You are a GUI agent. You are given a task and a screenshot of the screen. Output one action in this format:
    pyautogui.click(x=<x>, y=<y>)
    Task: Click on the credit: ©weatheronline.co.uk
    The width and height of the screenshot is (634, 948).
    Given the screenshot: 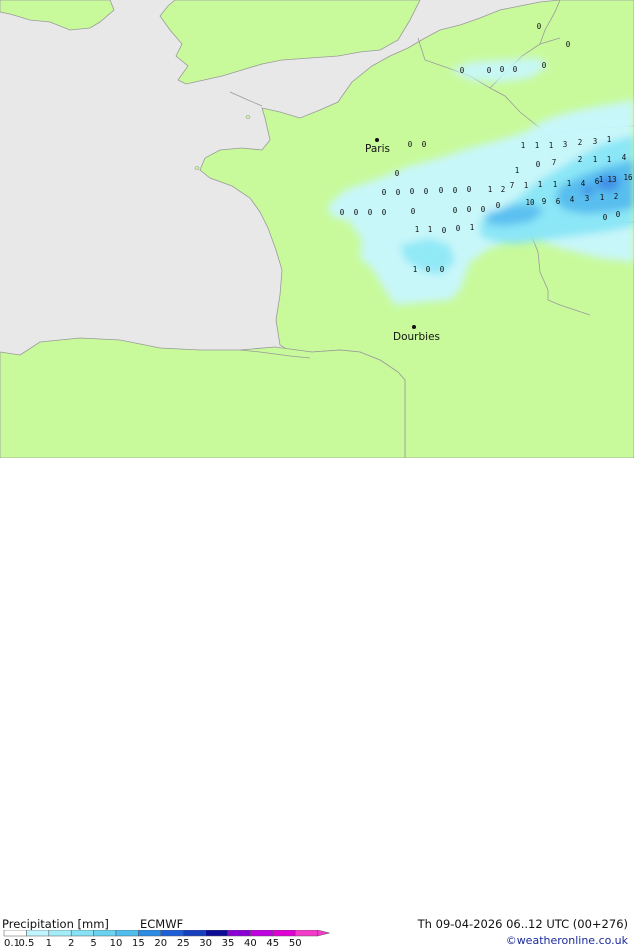 What is the action you would take?
    pyautogui.click(x=566, y=940)
    